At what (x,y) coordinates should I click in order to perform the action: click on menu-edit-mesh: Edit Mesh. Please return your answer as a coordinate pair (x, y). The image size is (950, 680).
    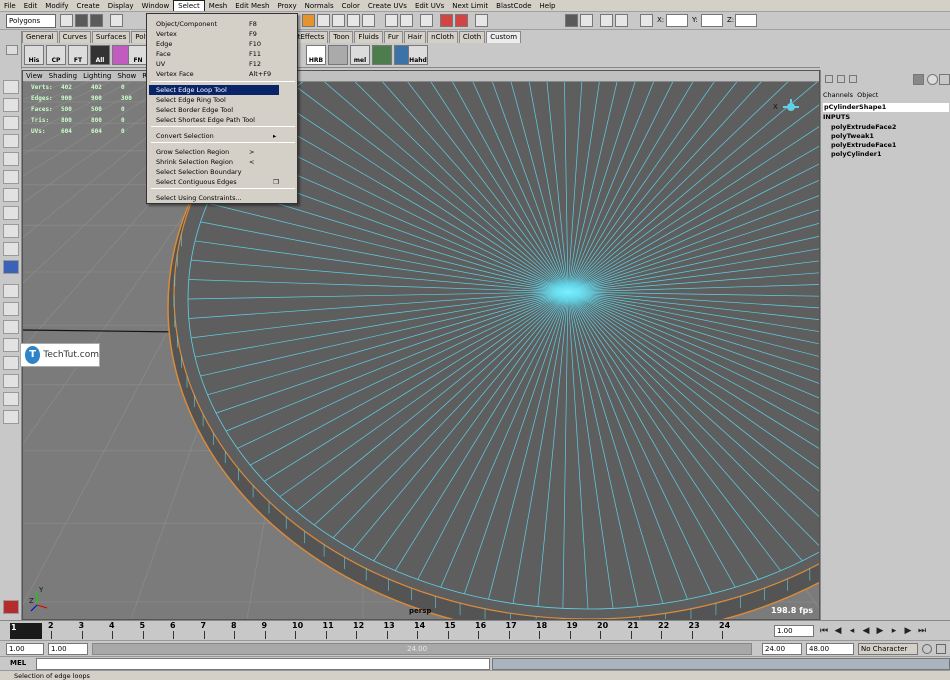
    Looking at the image, I should click on (252, 6).